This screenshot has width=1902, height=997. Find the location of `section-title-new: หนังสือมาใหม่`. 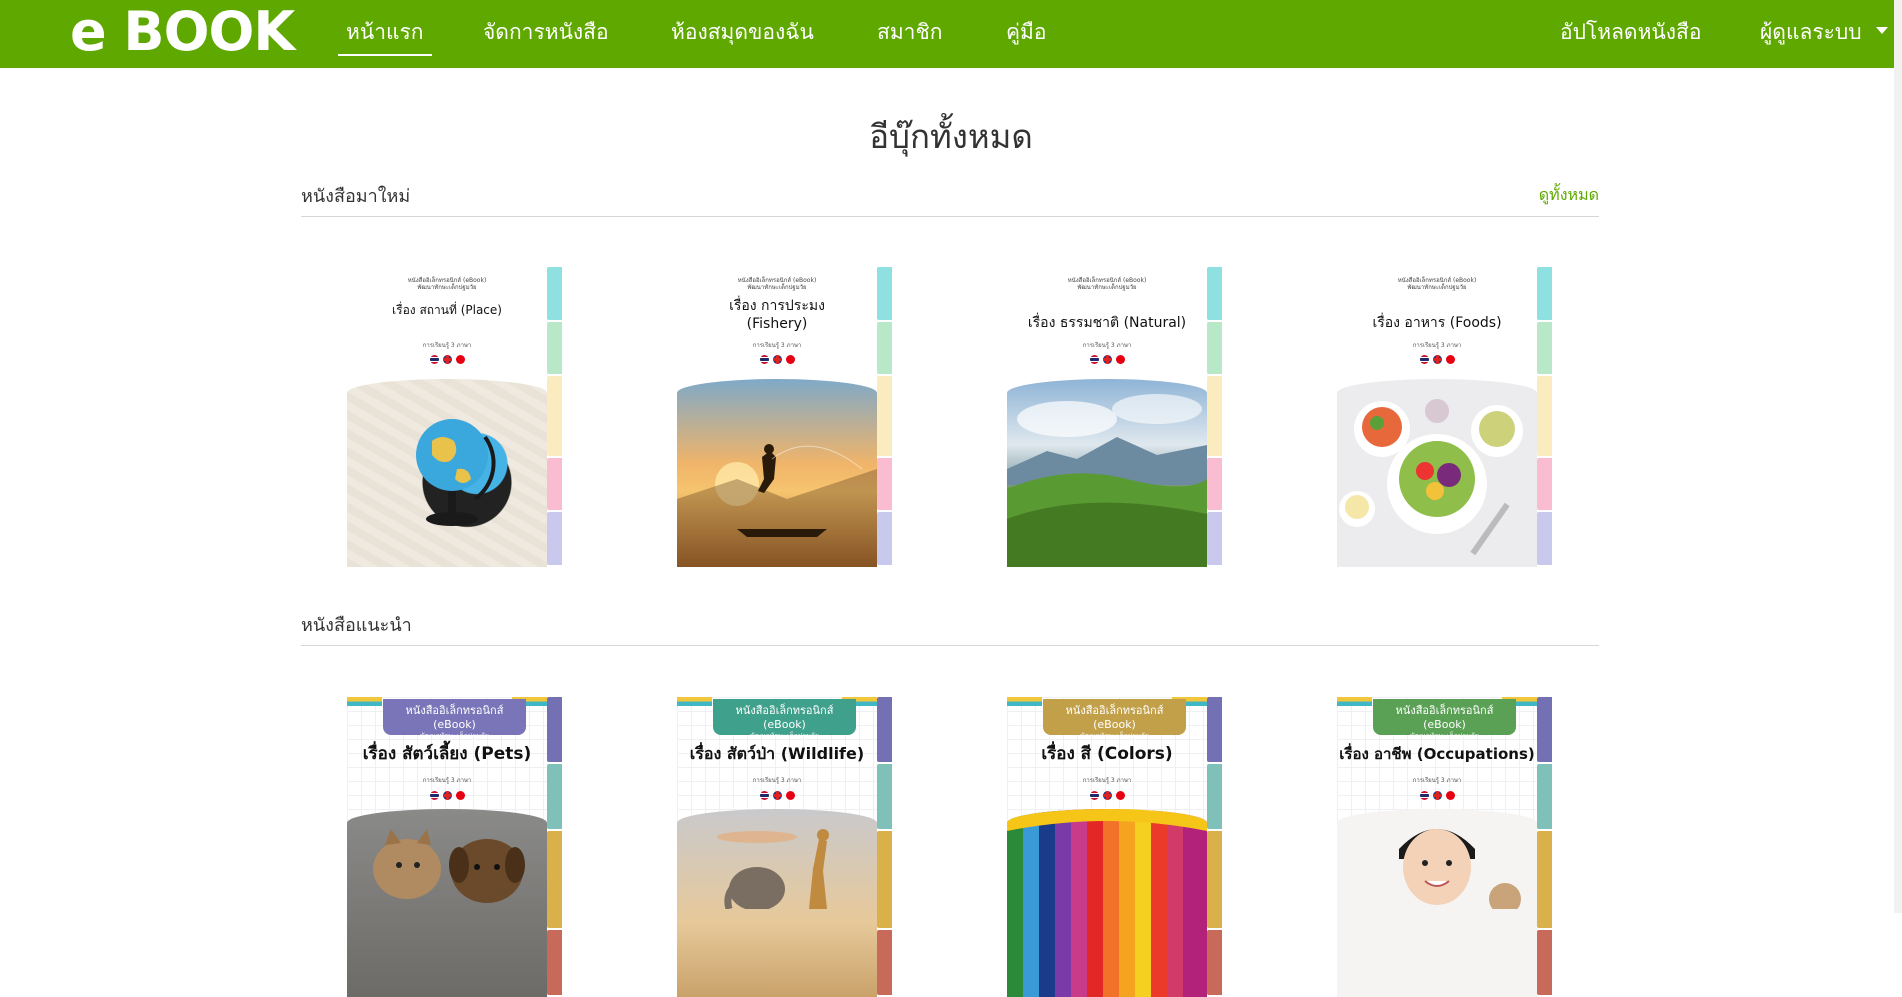

section-title-new: หนังสือมาใหม่ is located at coordinates (356, 196).